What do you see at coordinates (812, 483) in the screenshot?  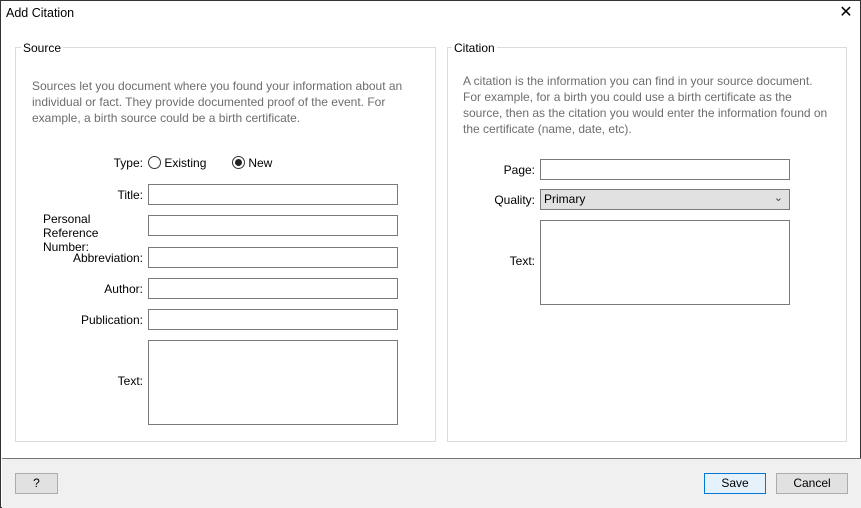 I see `cancel-button: Cancel` at bounding box center [812, 483].